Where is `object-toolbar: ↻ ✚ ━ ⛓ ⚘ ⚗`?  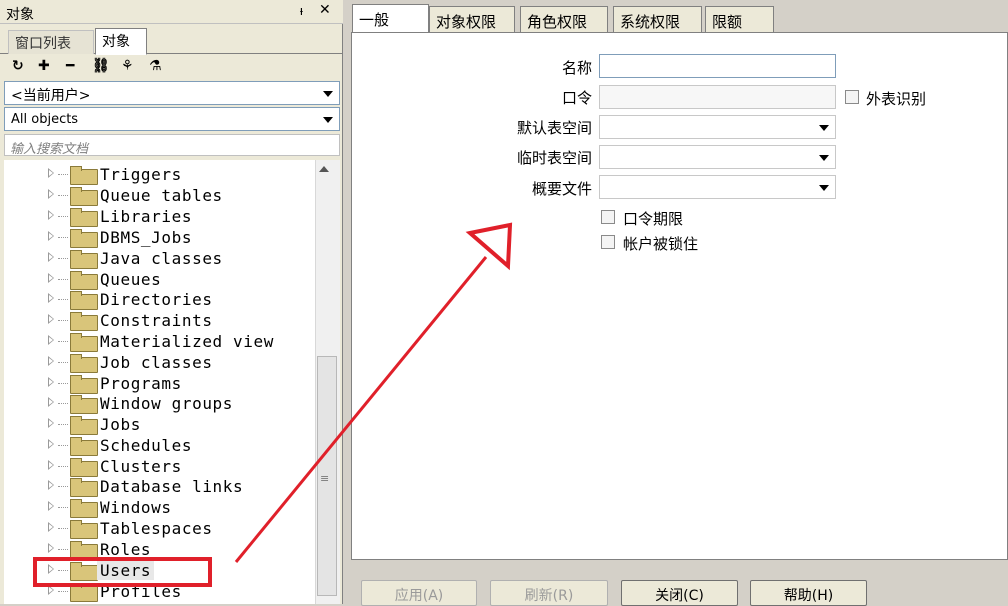
object-toolbar: ↻ ✚ ━ ⛓ ⚘ ⚗ is located at coordinates (171, 68).